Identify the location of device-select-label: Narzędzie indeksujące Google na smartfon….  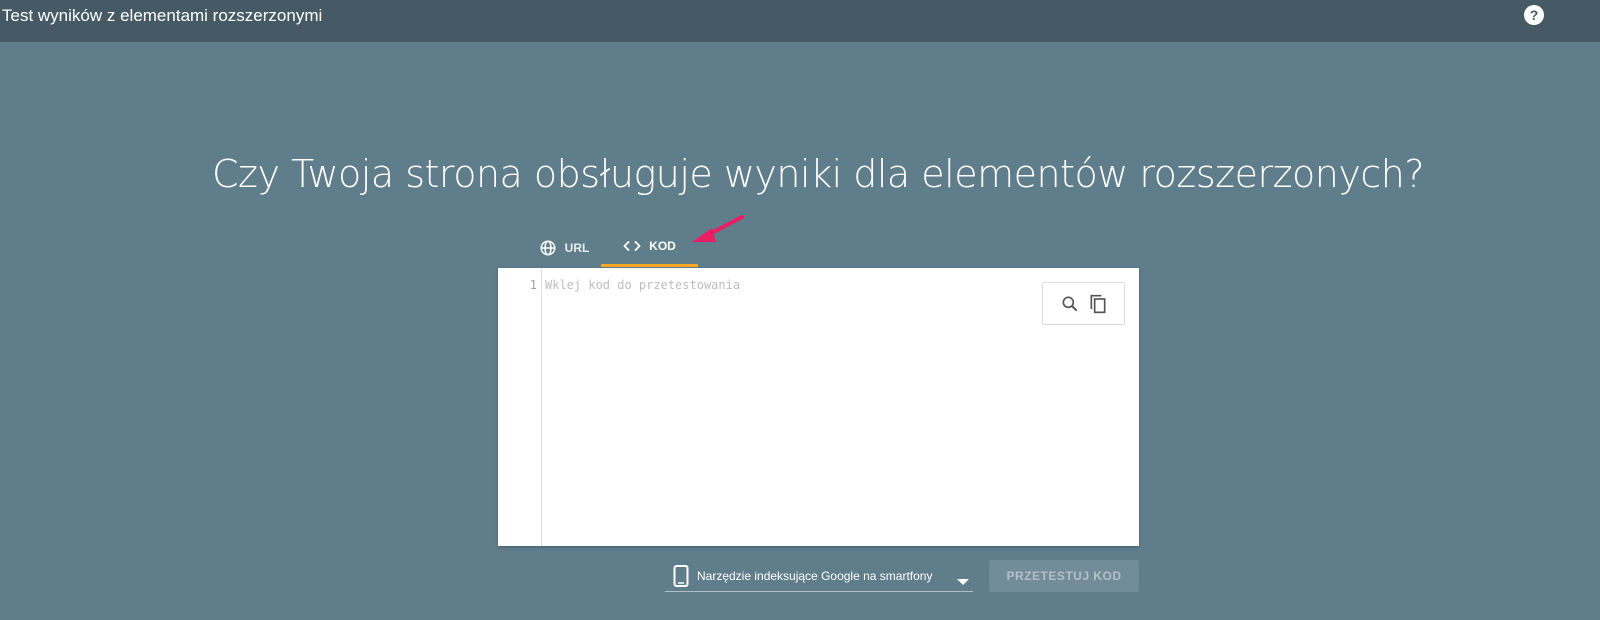
(815, 575).